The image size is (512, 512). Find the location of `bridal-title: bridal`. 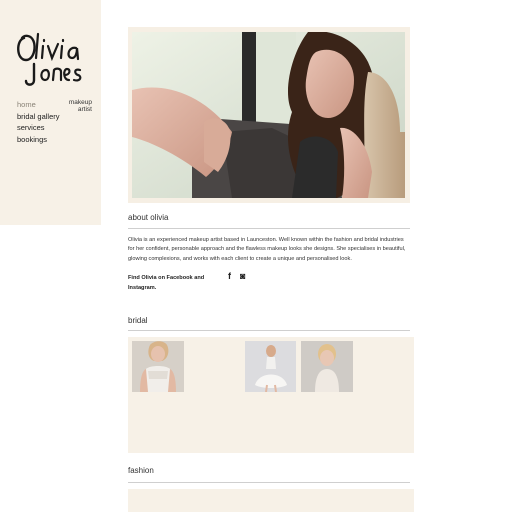

bridal-title: bridal is located at coordinates (138, 320).